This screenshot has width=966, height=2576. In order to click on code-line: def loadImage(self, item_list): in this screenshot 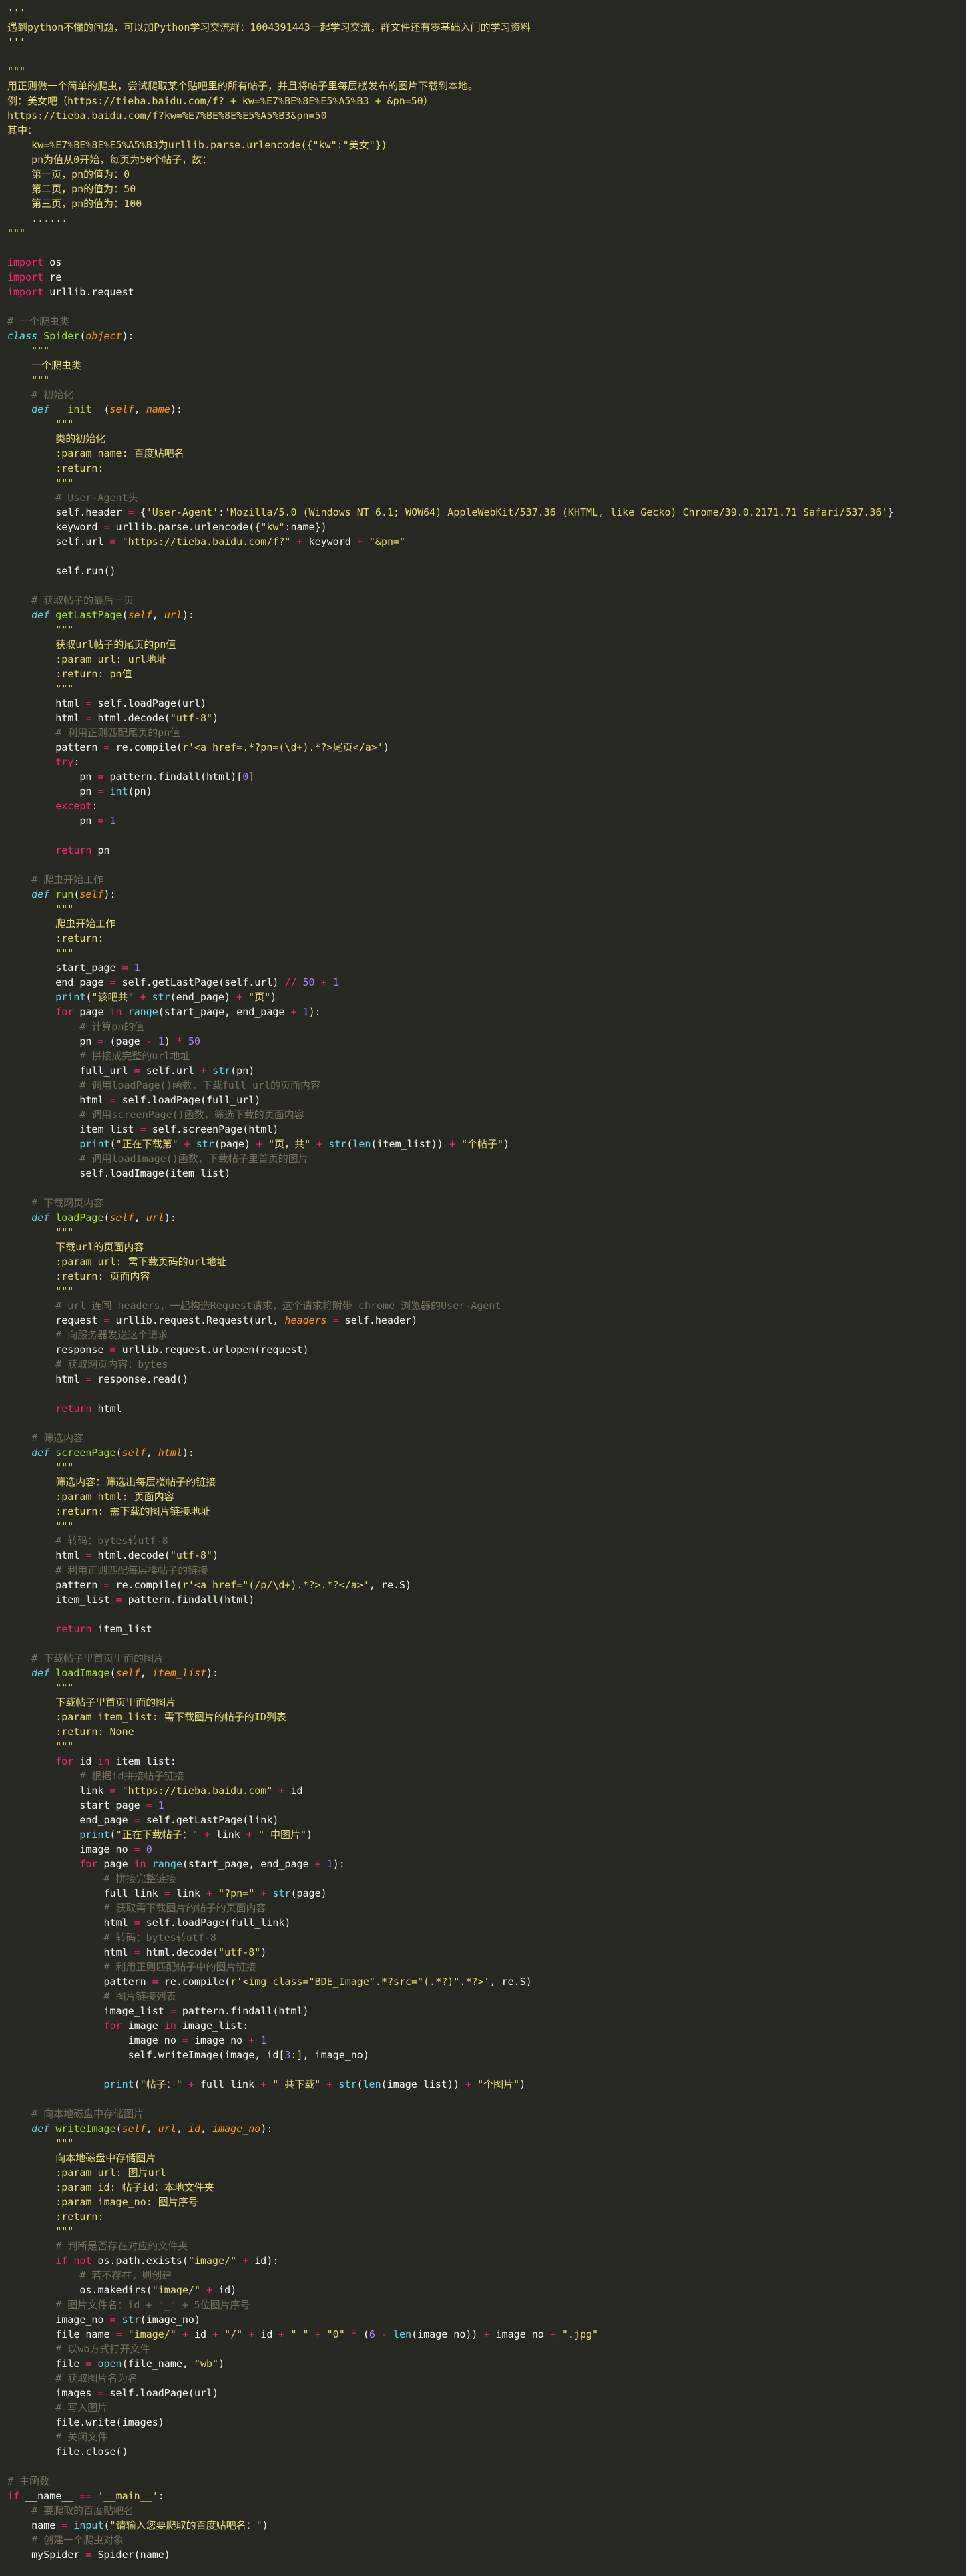, I will do `click(112, 1673)`.